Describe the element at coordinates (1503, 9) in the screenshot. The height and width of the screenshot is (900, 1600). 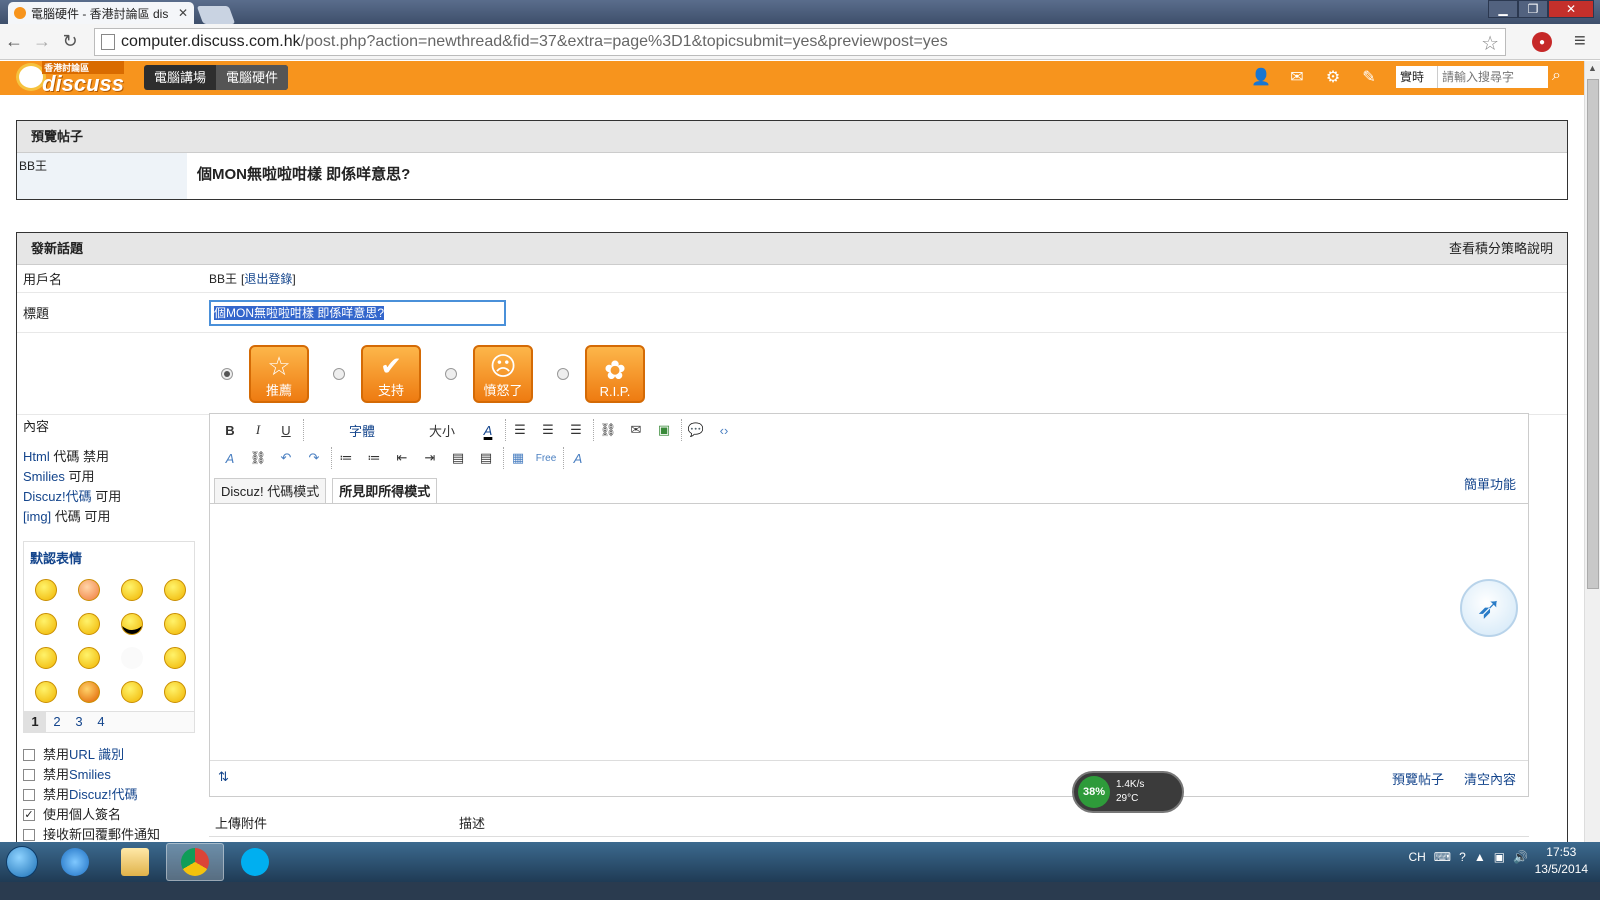
I see `minimize-icon: ▁` at that location.